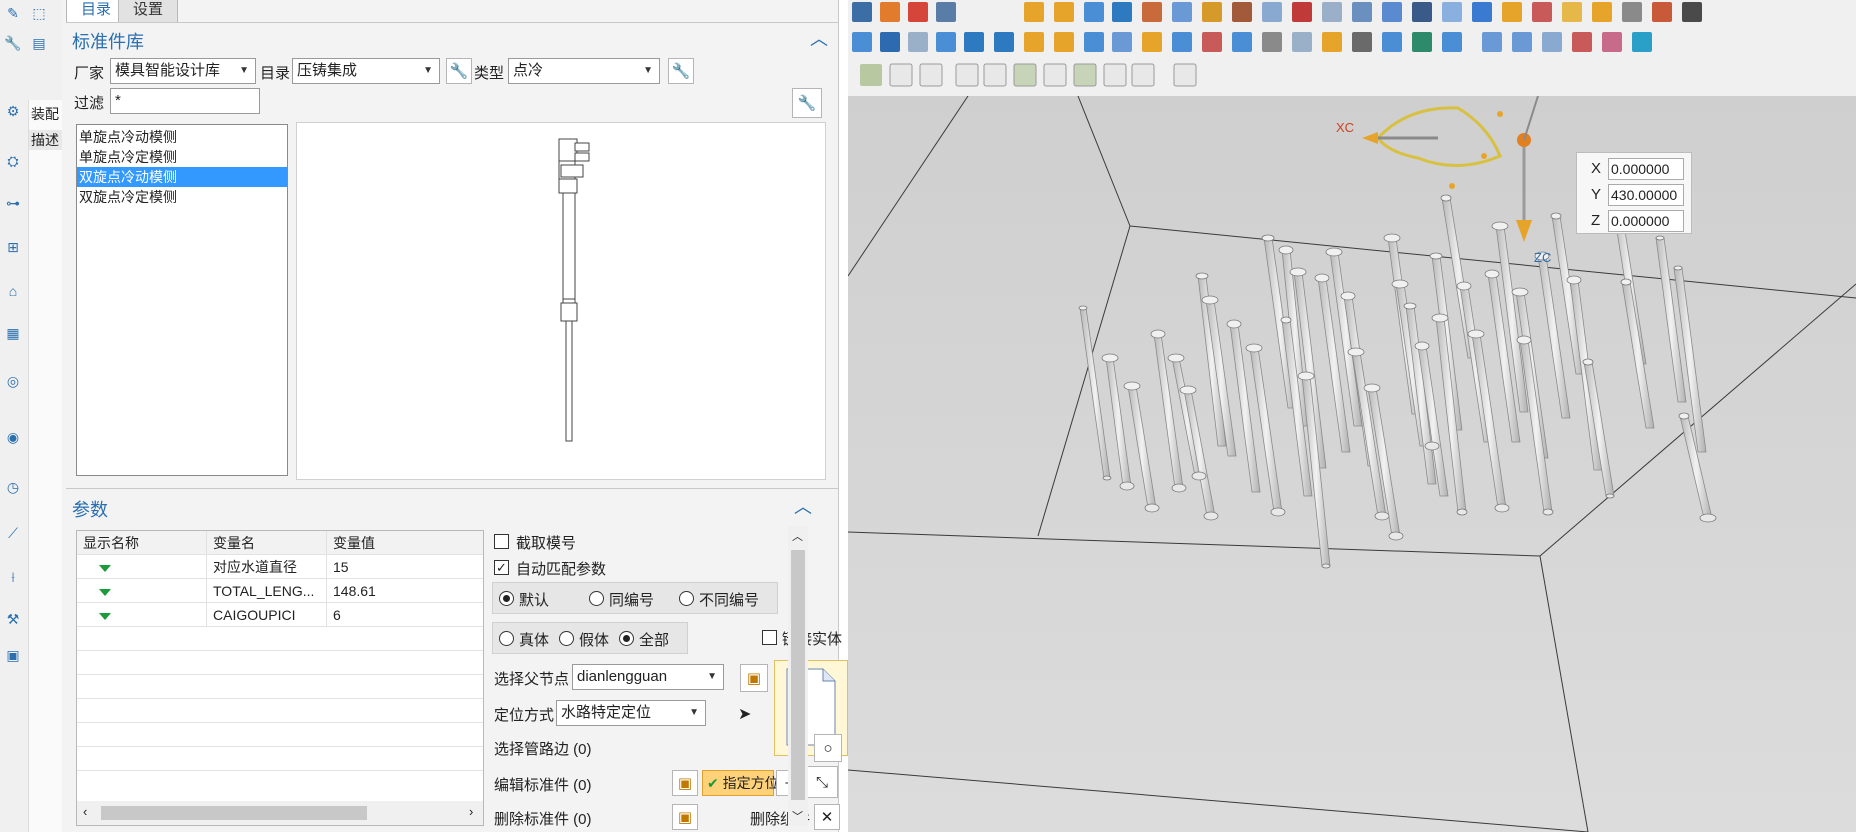  Describe the element at coordinates (1277, 44) in the screenshot. I see `toolbar-icons` at that location.